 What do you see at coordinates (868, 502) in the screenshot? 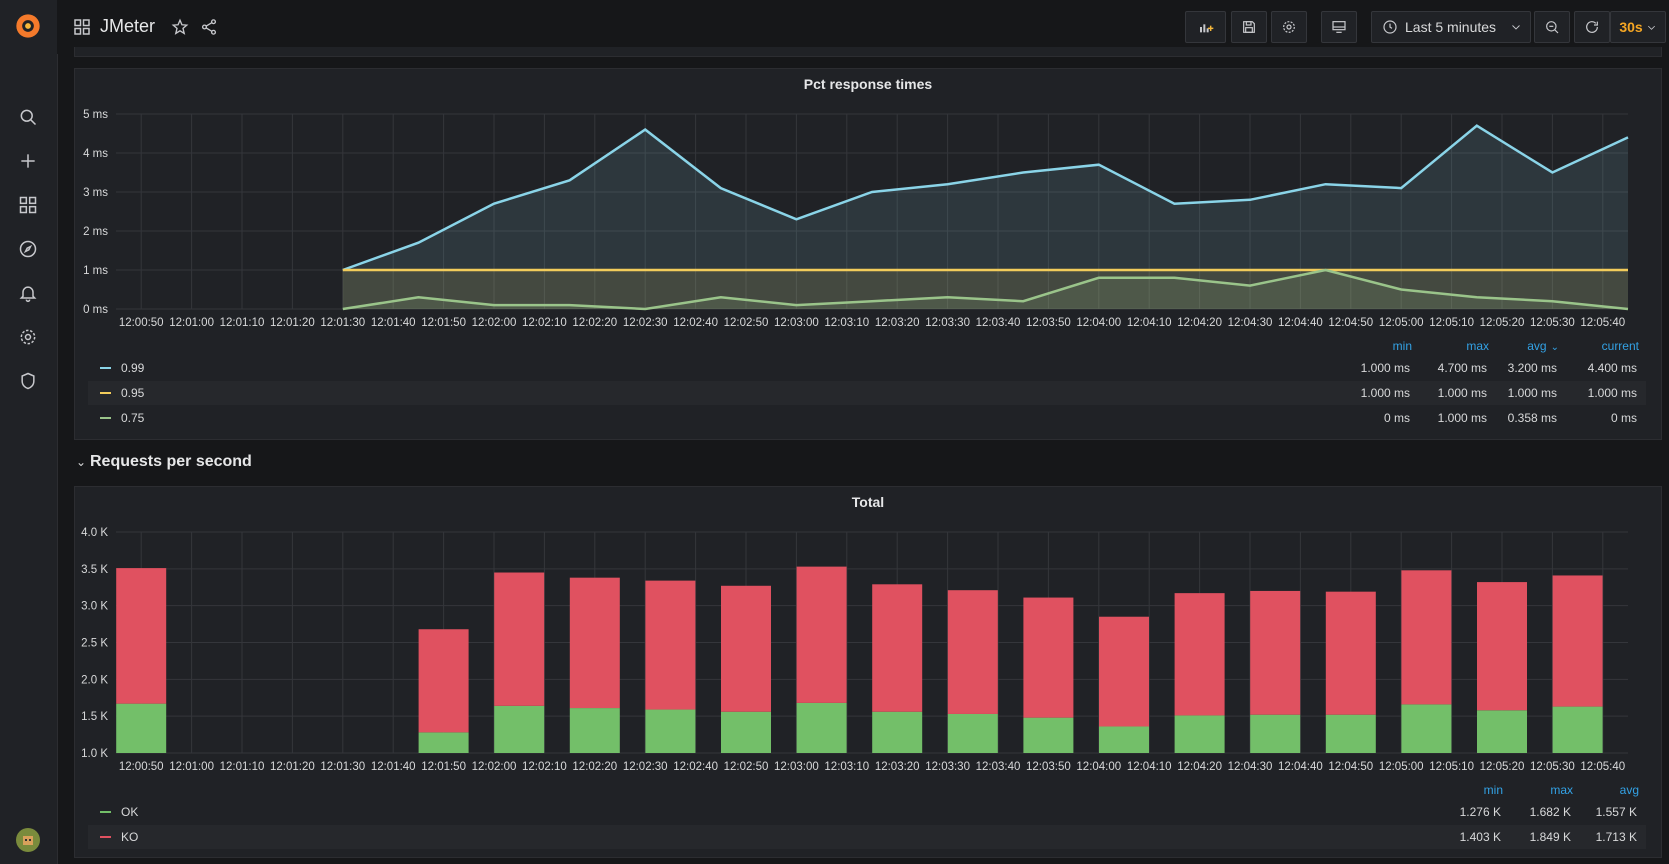
I see `panel-title: Total` at bounding box center [868, 502].